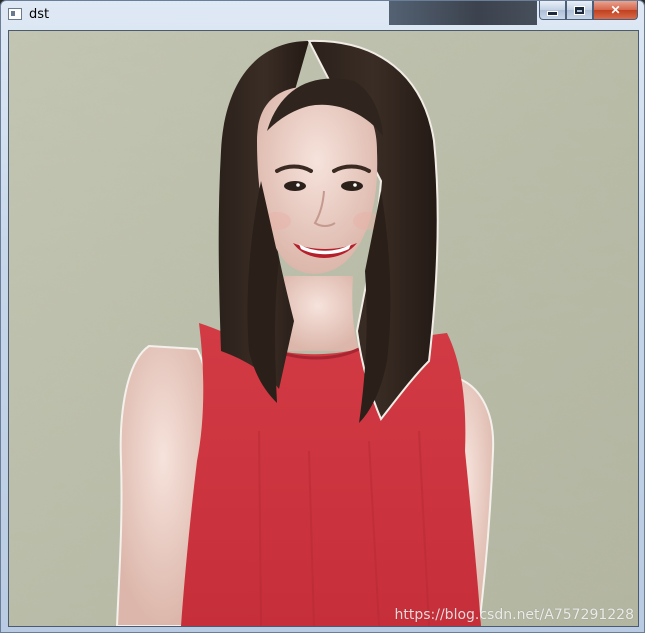  Describe the element at coordinates (463, 13) in the screenshot. I see `background-blur` at that location.